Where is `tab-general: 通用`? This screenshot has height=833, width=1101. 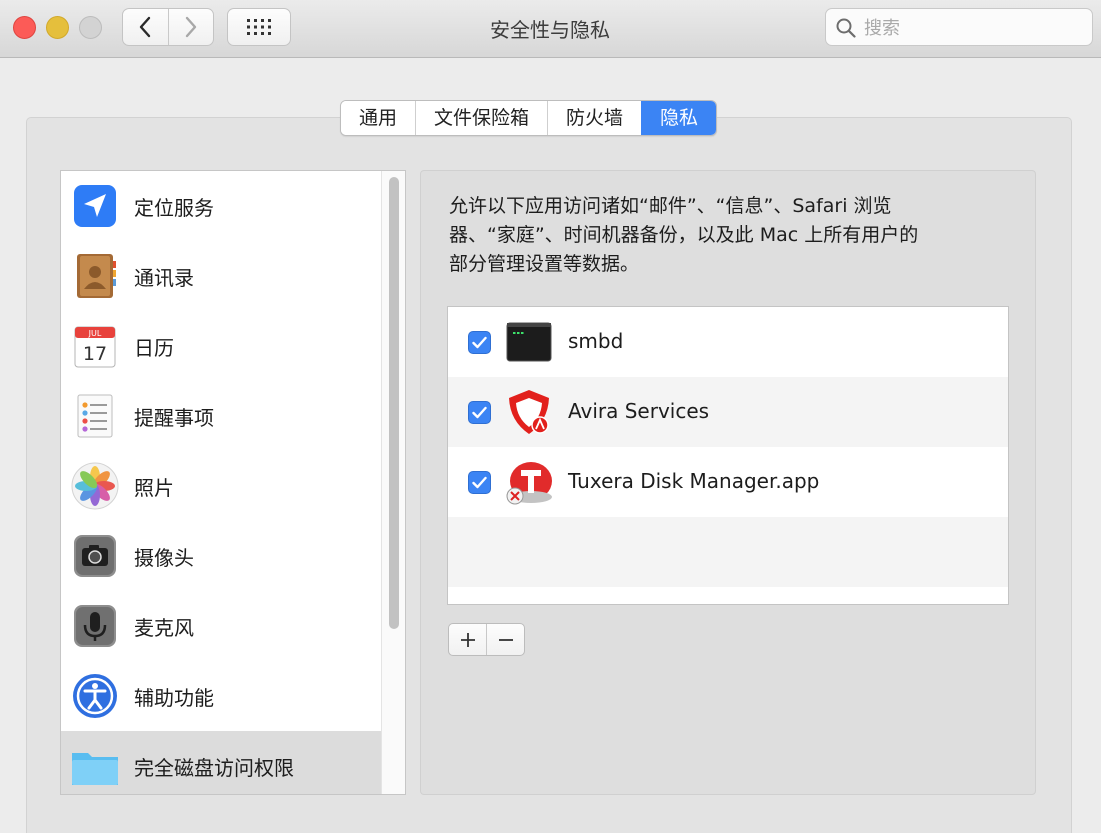 tab-general: 通用 is located at coordinates (378, 118).